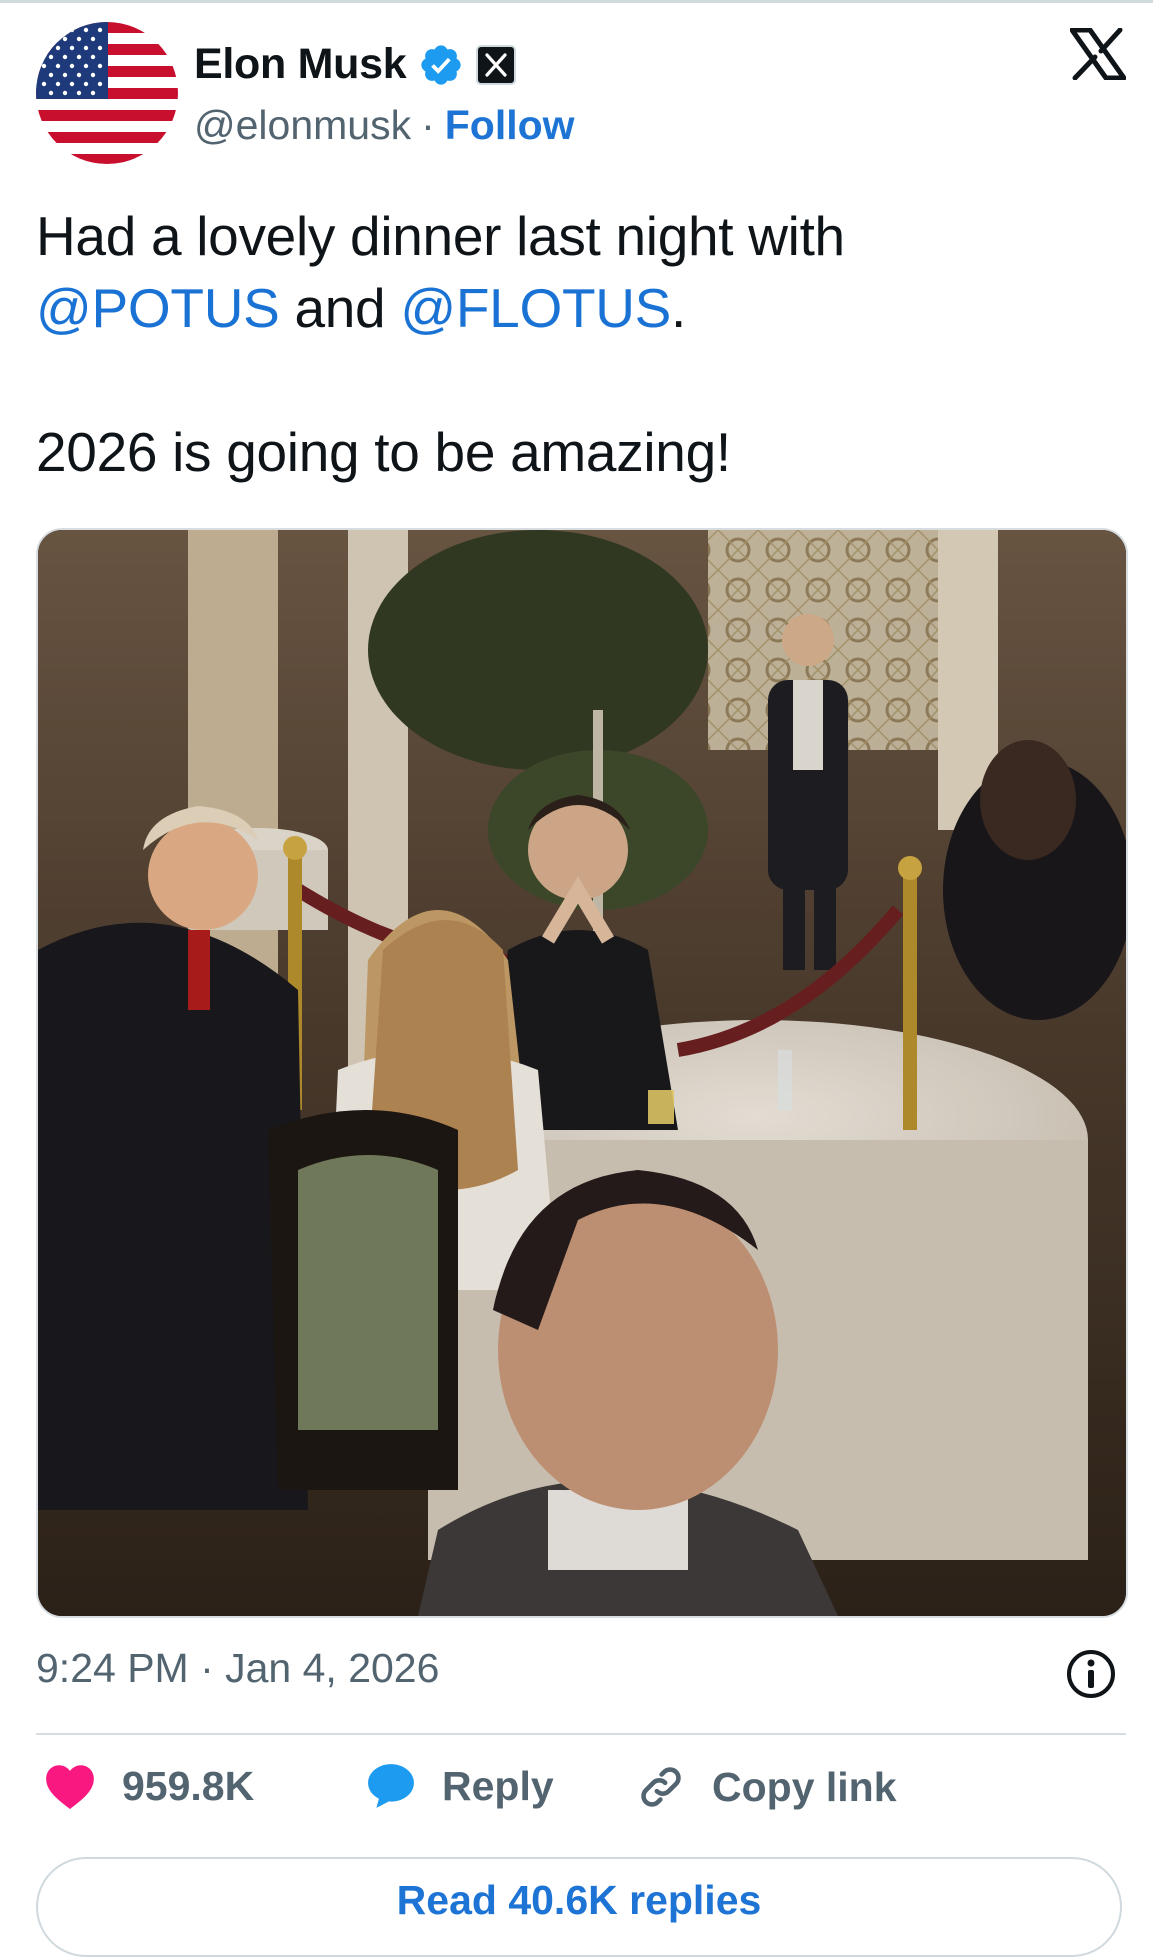  Describe the element at coordinates (661, 1787) in the screenshot. I see `link-icon` at that location.